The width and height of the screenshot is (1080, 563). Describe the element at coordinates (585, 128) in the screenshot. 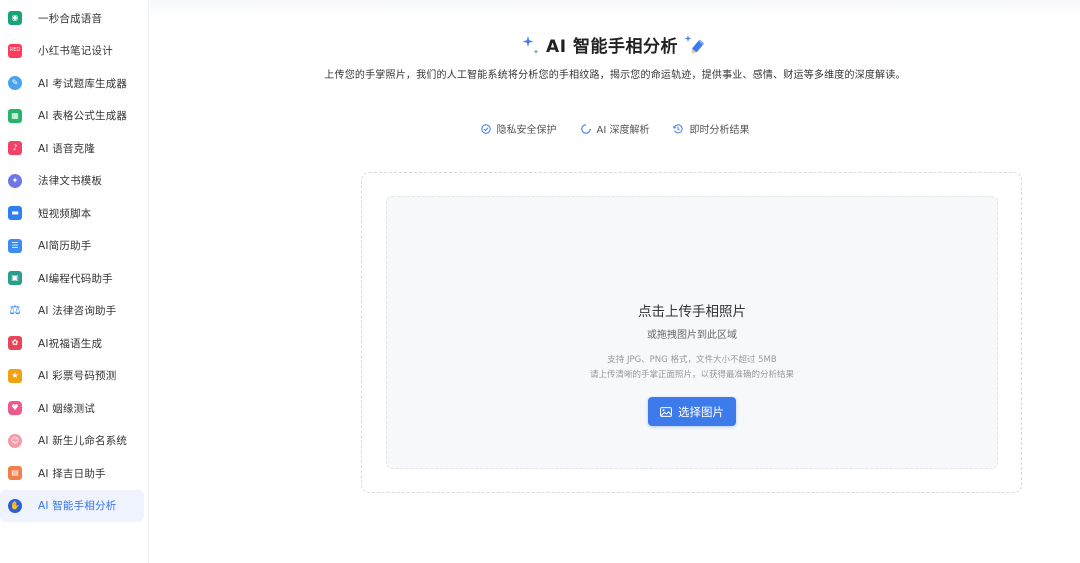

I see `spinner-icon` at that location.